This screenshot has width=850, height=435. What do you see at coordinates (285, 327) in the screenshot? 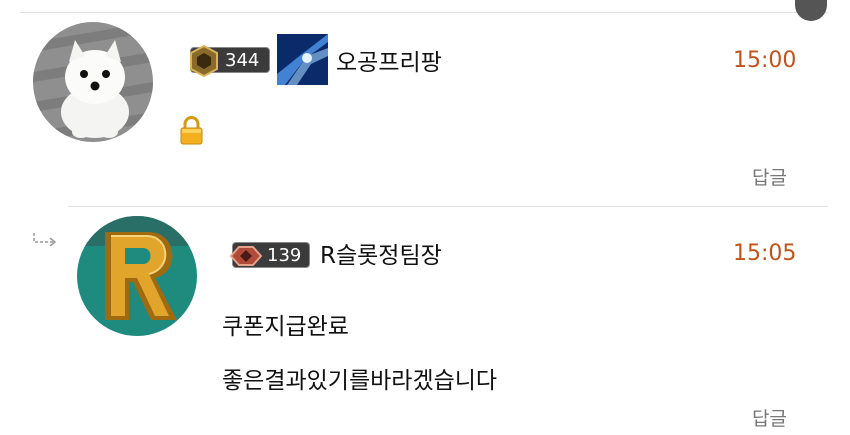
I see `reply-text-line: 쿠폰지급완료` at bounding box center [285, 327].